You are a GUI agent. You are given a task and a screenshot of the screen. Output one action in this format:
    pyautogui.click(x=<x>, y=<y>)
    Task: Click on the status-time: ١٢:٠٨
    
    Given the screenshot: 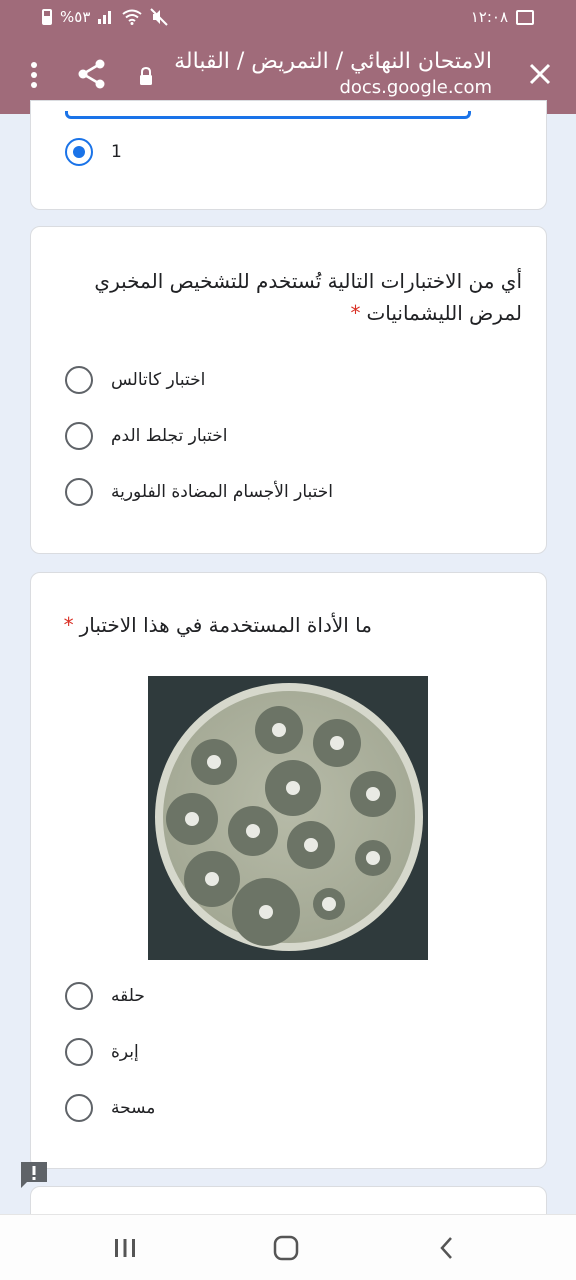 What is the action you would take?
    pyautogui.click(x=489, y=17)
    